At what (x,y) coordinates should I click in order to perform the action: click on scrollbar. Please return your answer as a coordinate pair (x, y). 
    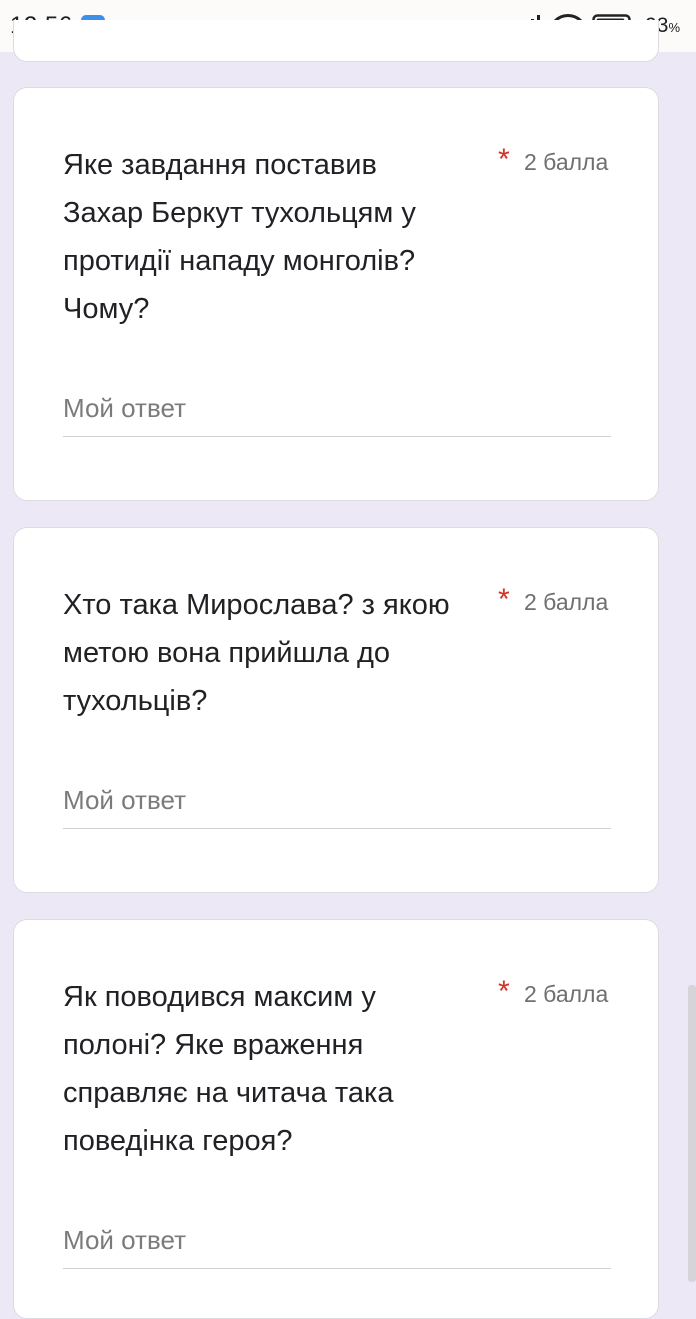
    Looking at the image, I should click on (692, 1133).